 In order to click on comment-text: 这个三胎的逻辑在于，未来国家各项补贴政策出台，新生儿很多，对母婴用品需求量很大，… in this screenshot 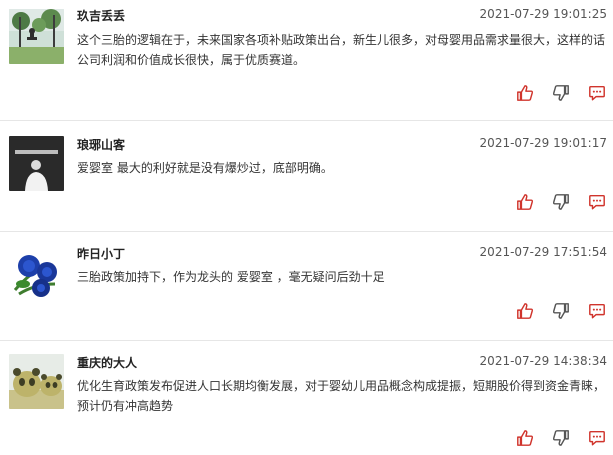, I will do `click(341, 50)`.